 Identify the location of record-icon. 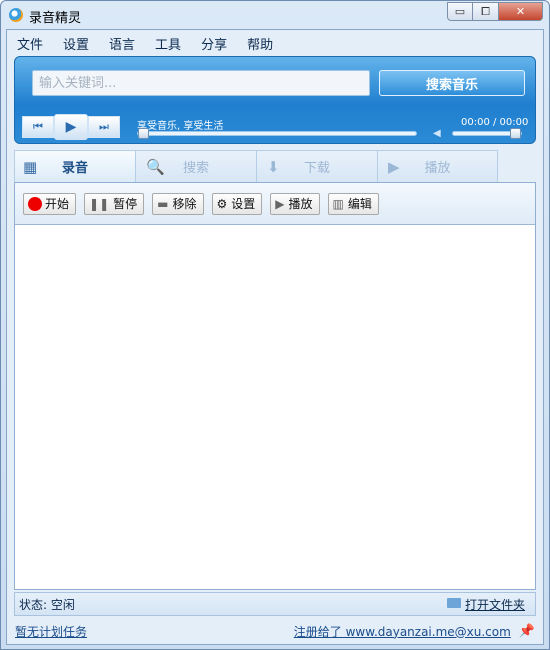
(35, 203).